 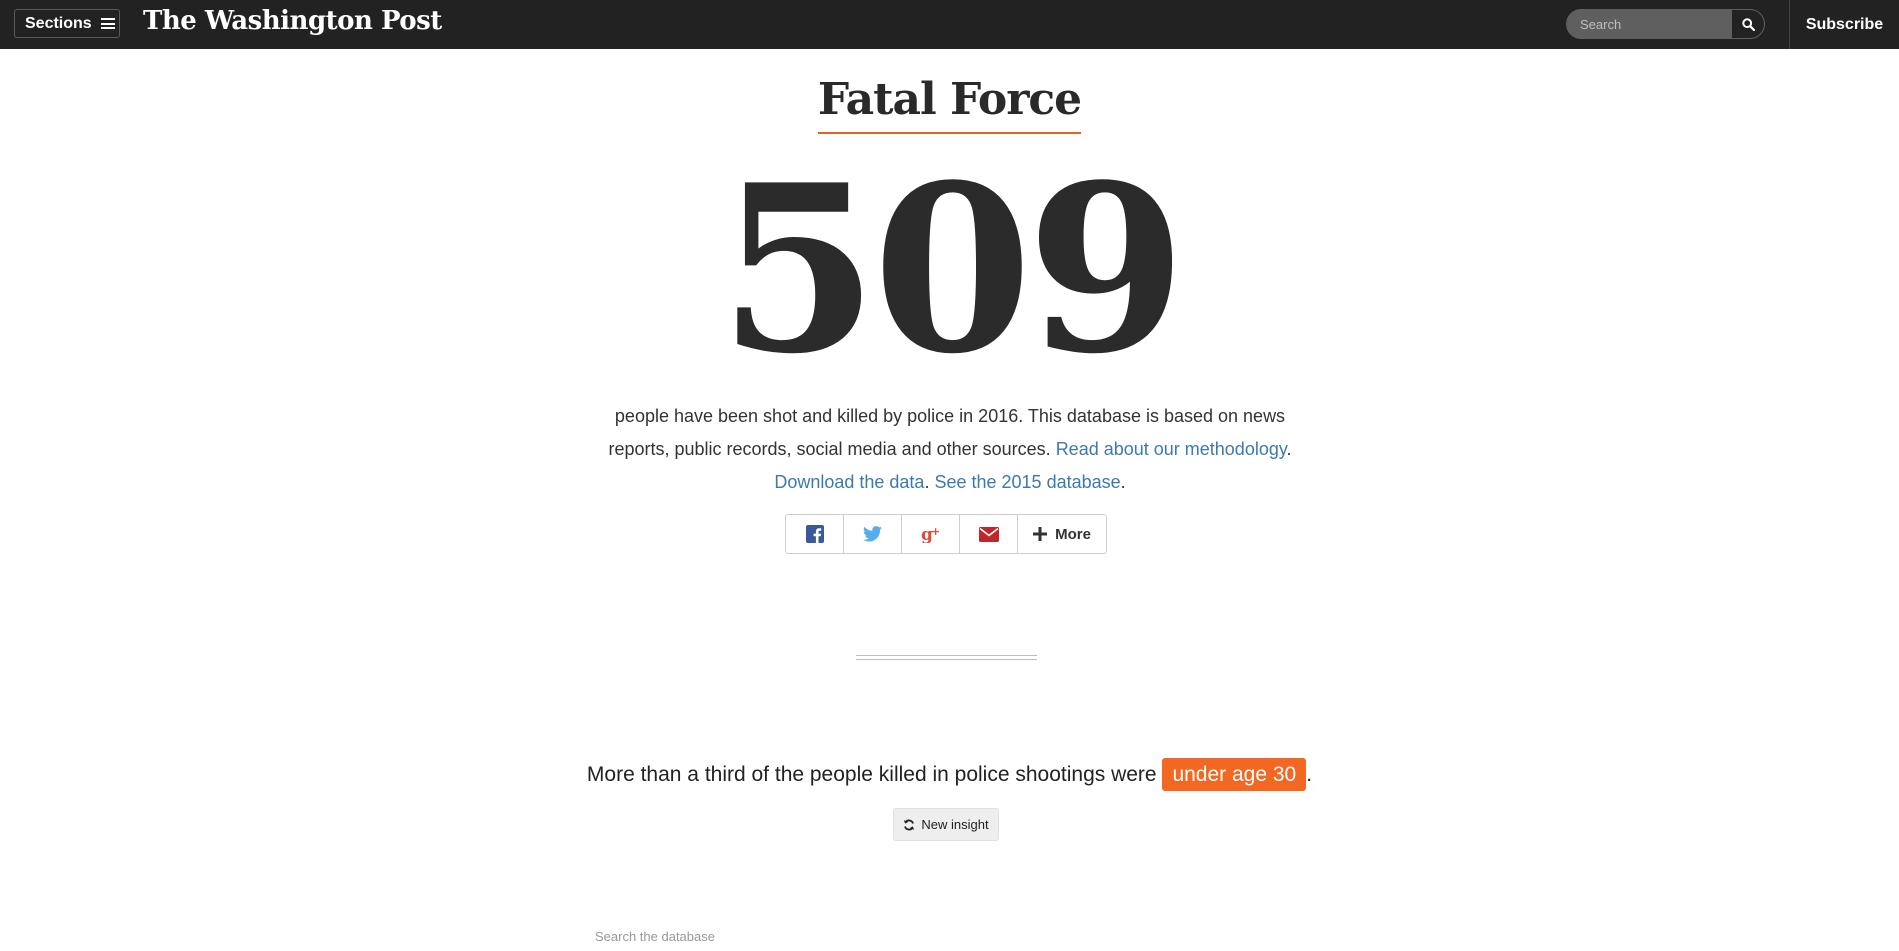 I want to click on site-search-button, so click(x=1748, y=24).